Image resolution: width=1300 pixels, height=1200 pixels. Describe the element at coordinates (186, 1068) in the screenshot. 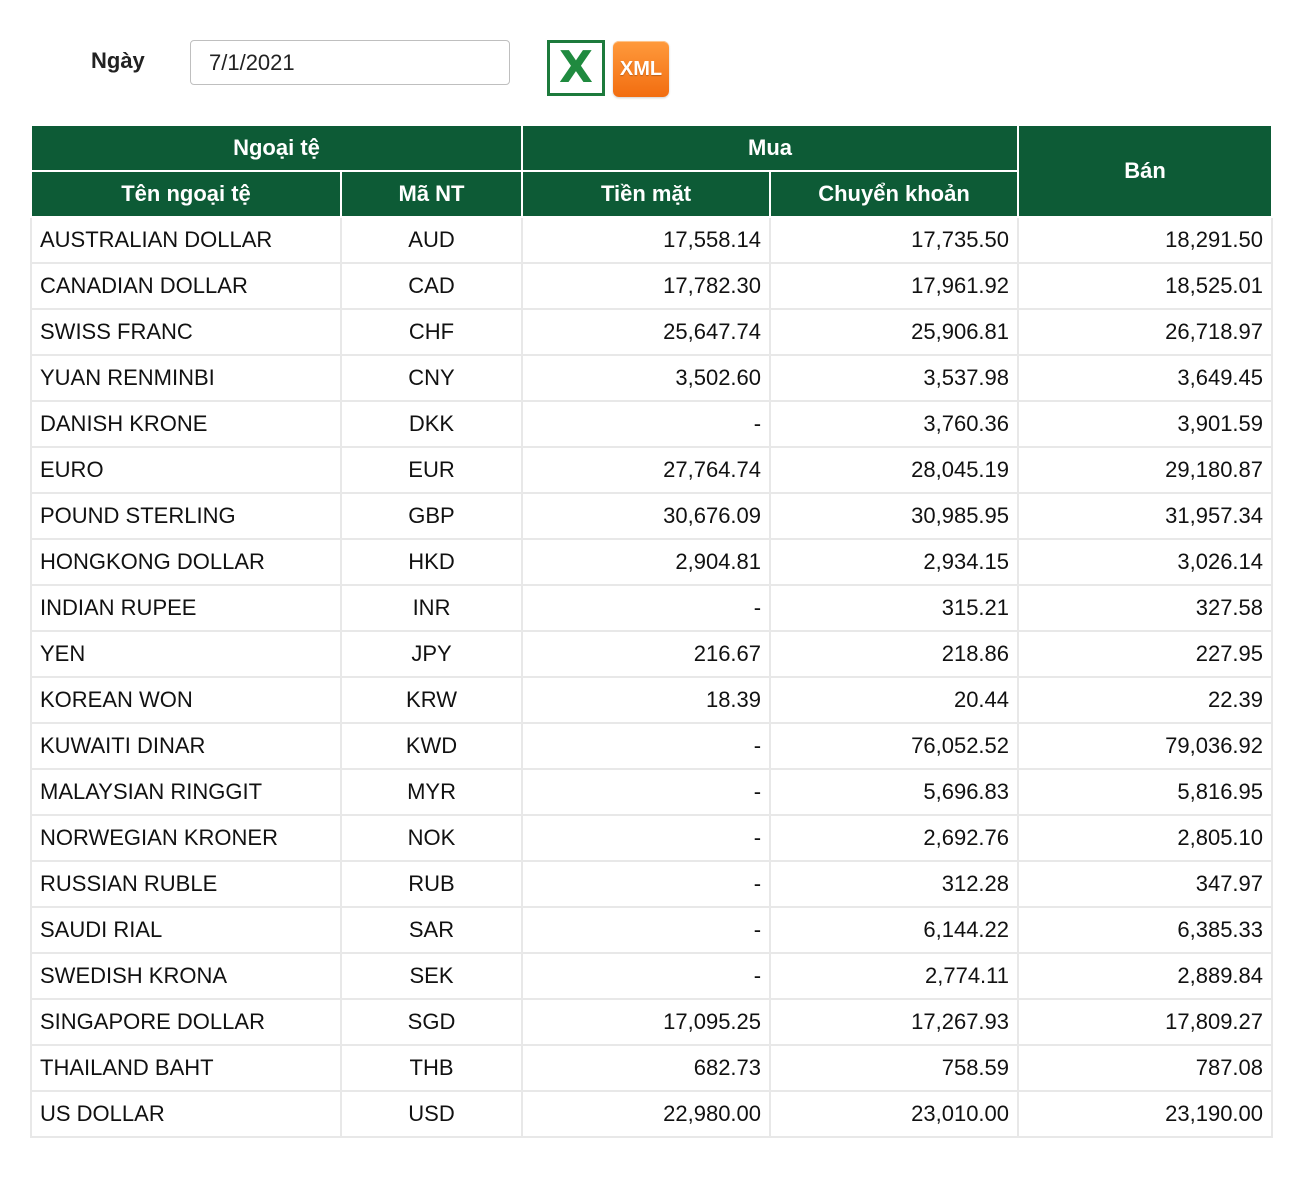

I see `currency-name-cell: THAILAND BAHT` at that location.